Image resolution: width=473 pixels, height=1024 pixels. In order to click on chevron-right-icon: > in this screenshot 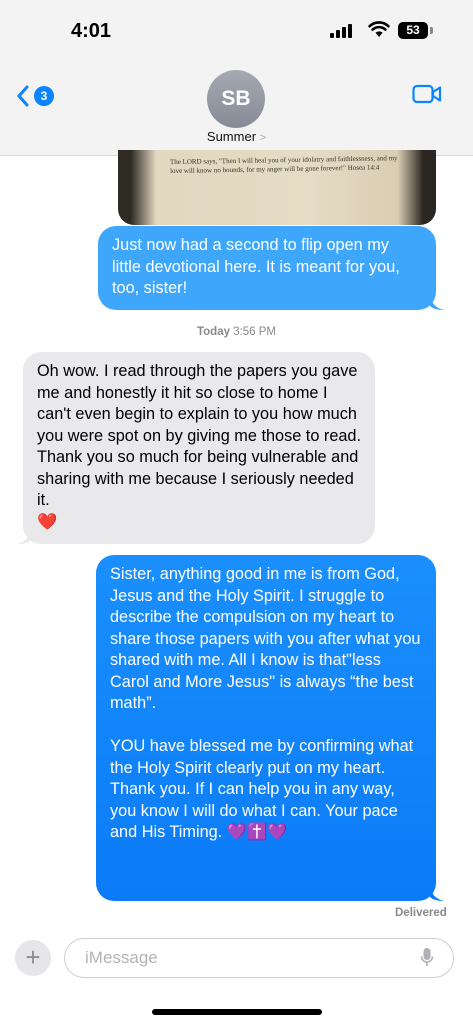, I will do `click(263, 138)`.